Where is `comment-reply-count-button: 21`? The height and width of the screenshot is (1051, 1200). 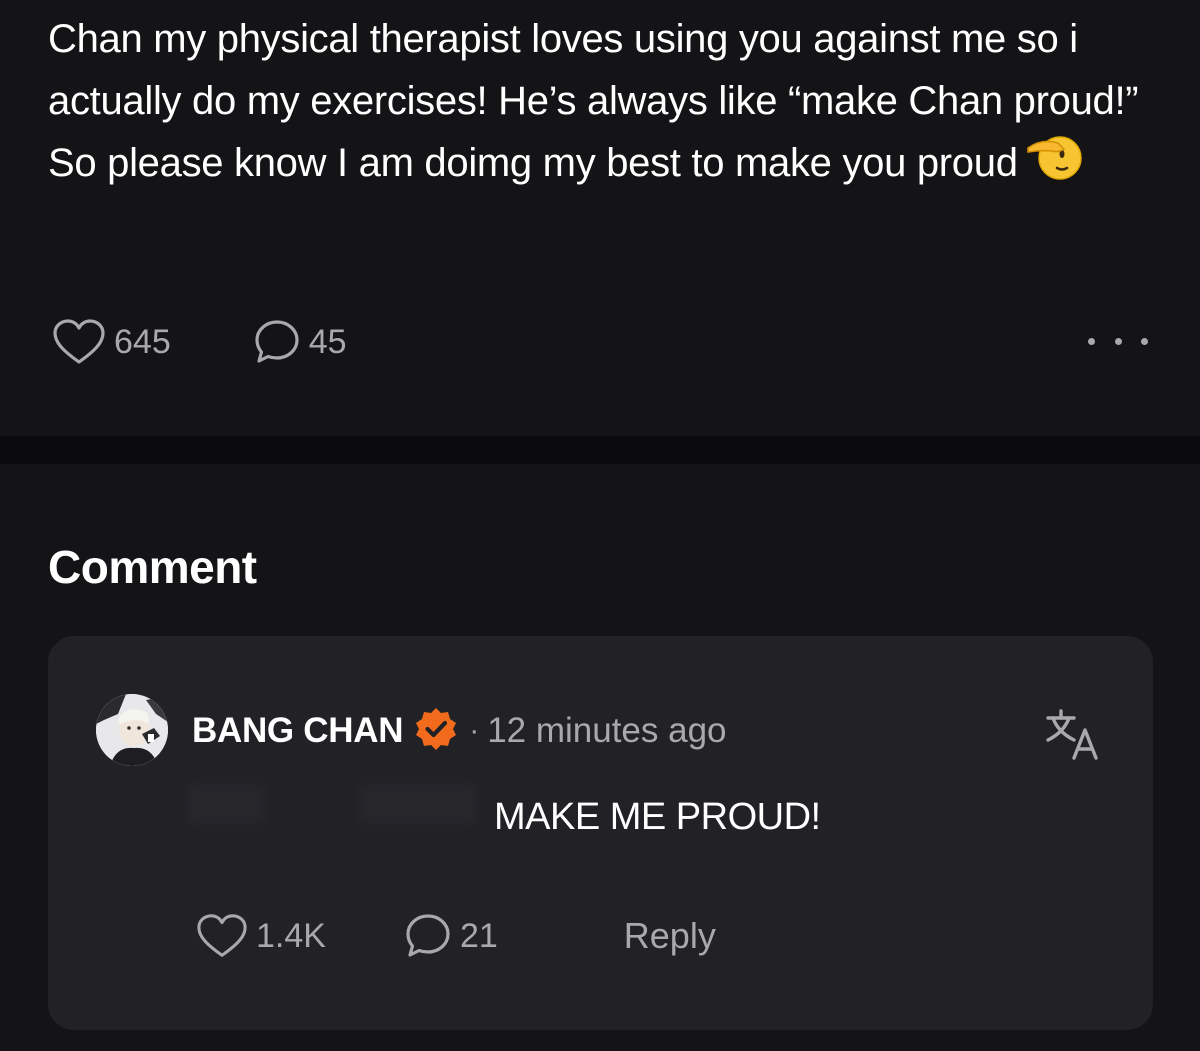
comment-reply-count-button: 21 is located at coordinates (451, 936).